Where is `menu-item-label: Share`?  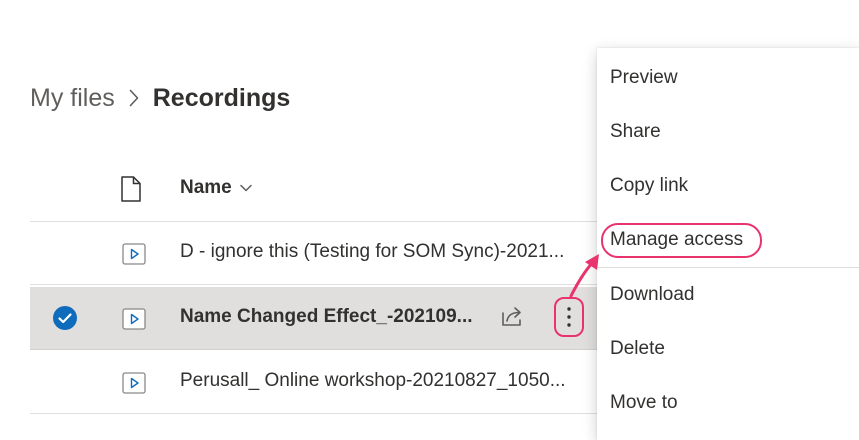 menu-item-label: Share is located at coordinates (635, 131).